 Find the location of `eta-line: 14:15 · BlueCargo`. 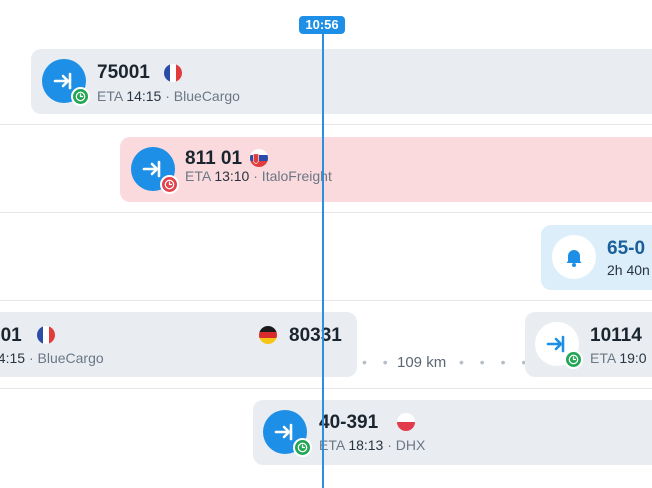

eta-line: 14:15 · BlueCargo is located at coordinates (52, 358).